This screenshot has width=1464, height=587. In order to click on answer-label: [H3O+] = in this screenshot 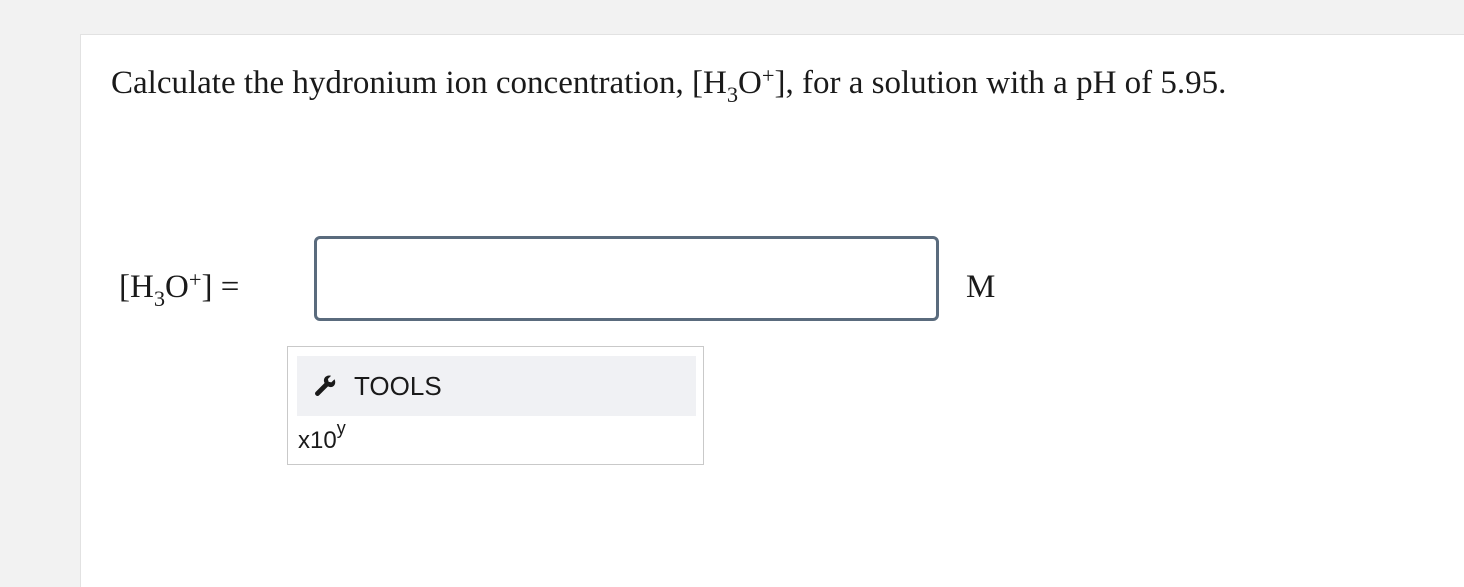, I will do `click(179, 287)`.